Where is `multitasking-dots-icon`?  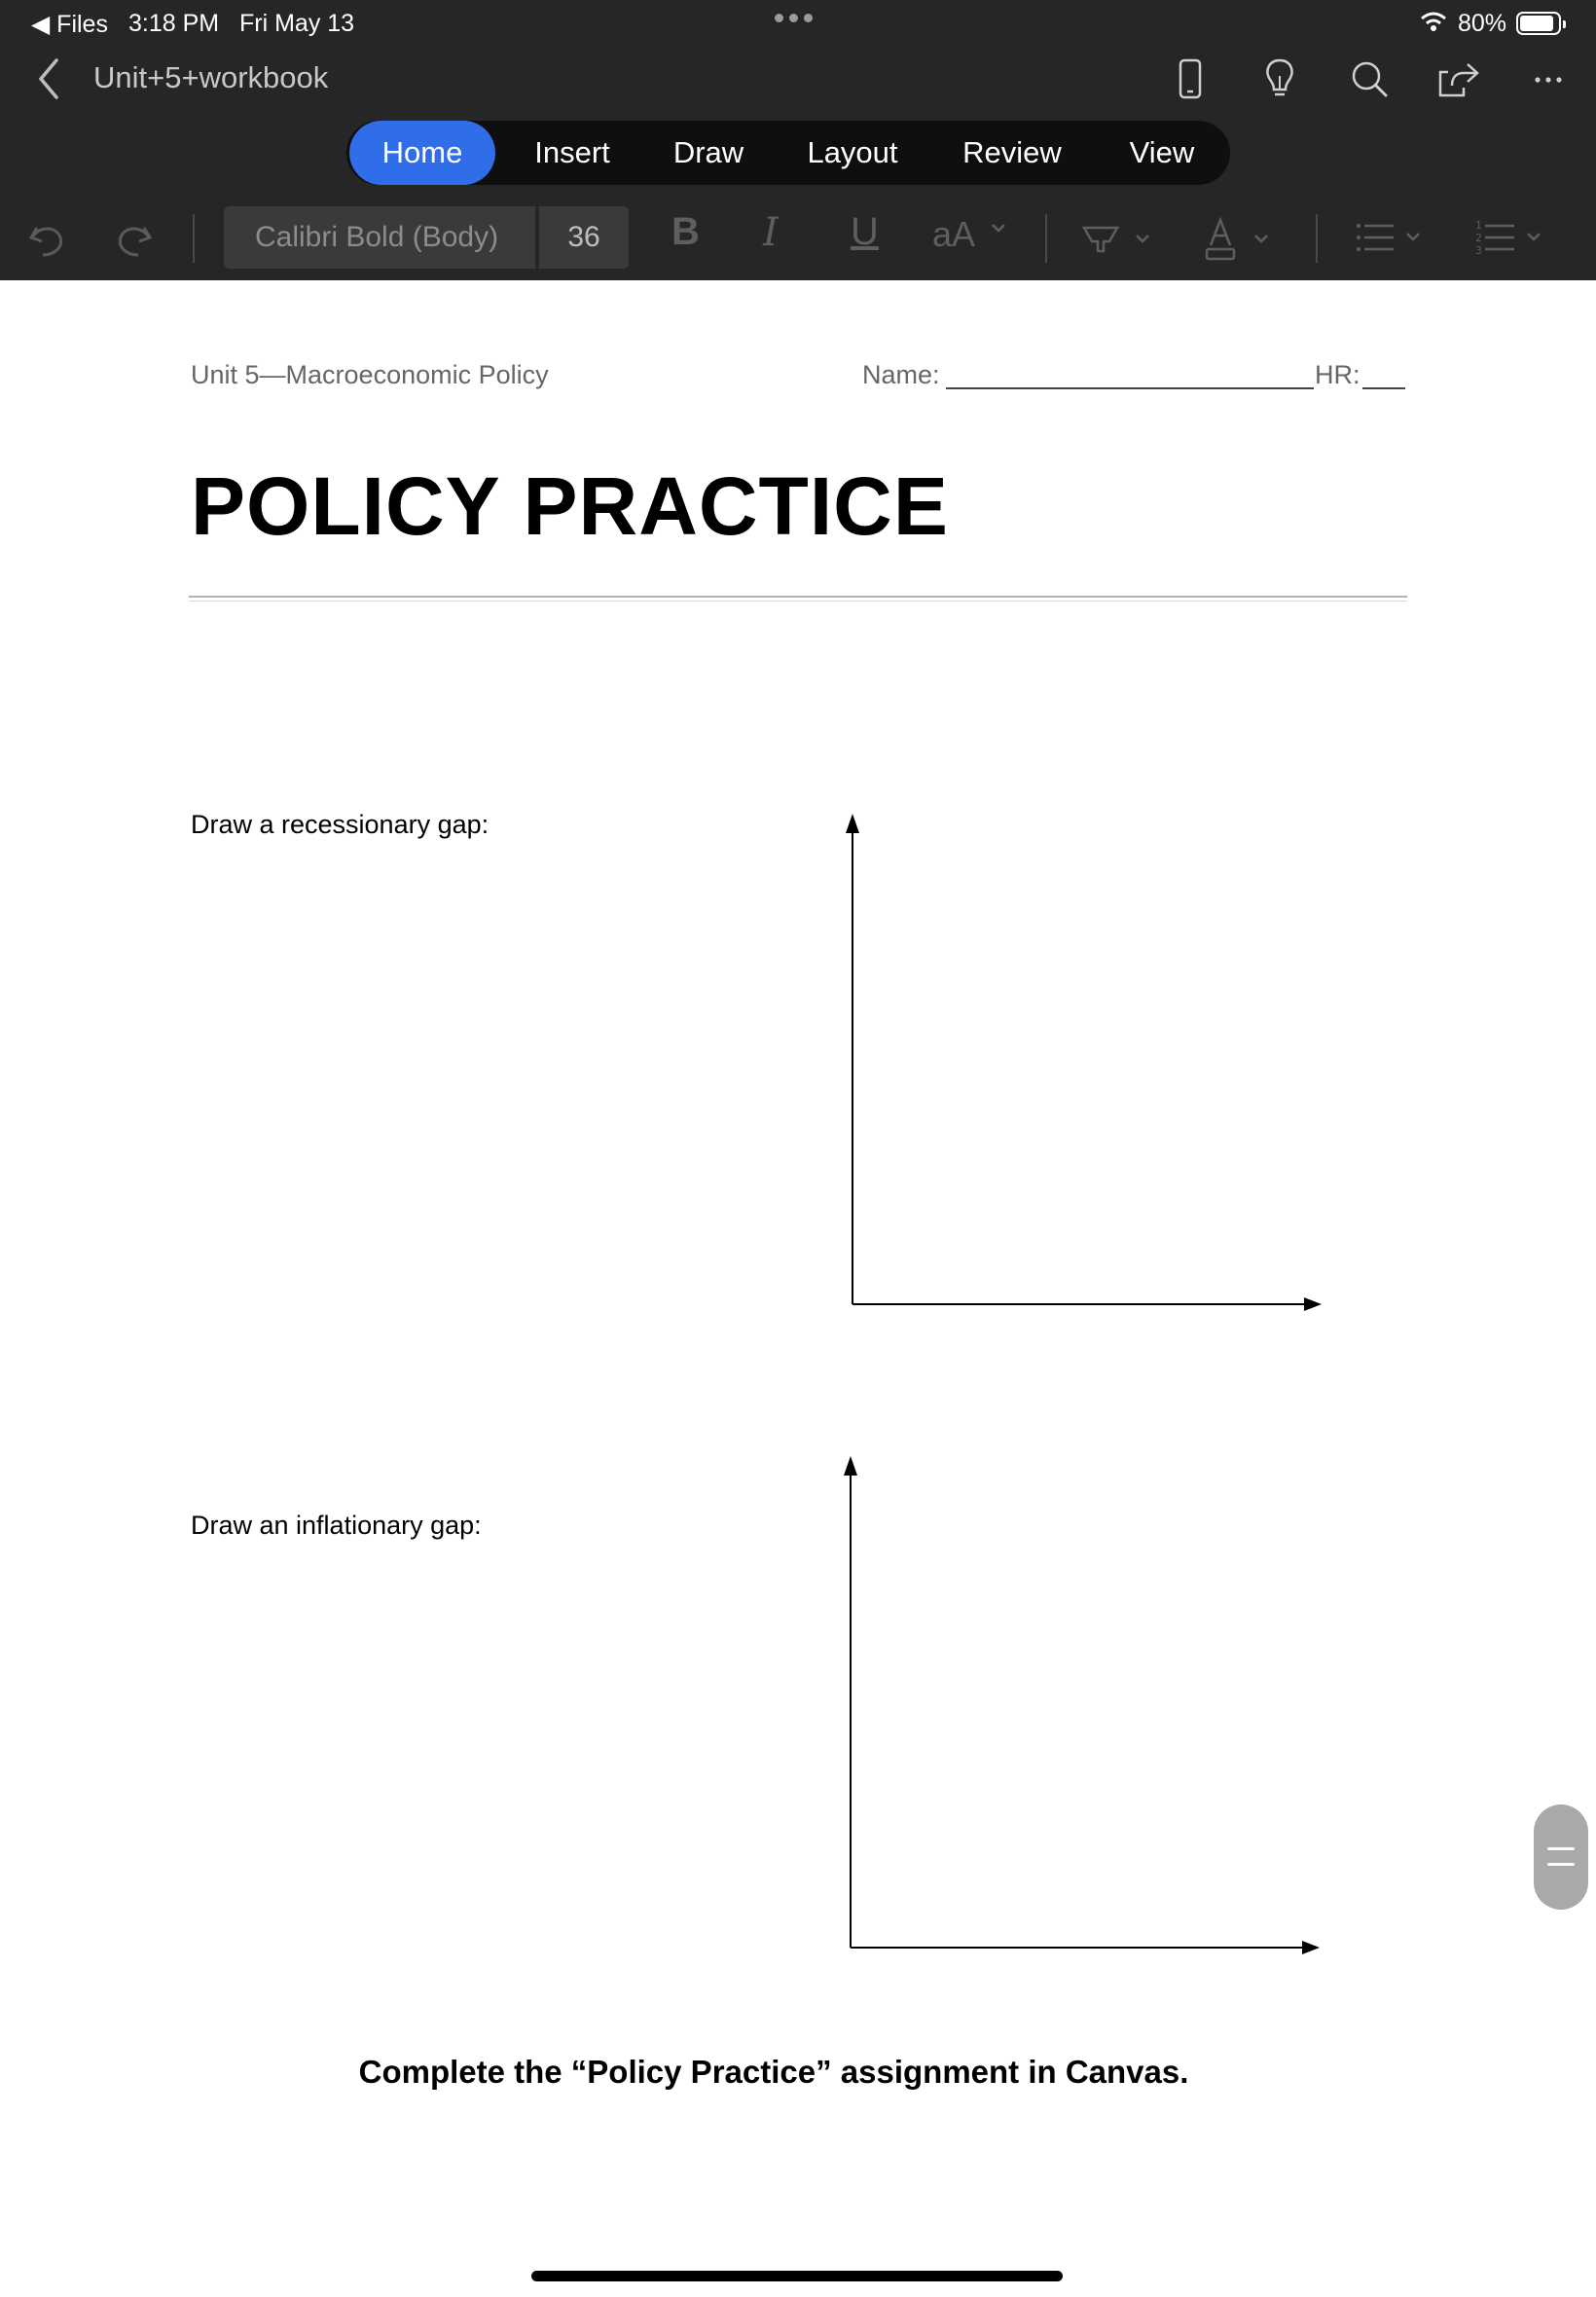
multitasking-dots-icon is located at coordinates (794, 18).